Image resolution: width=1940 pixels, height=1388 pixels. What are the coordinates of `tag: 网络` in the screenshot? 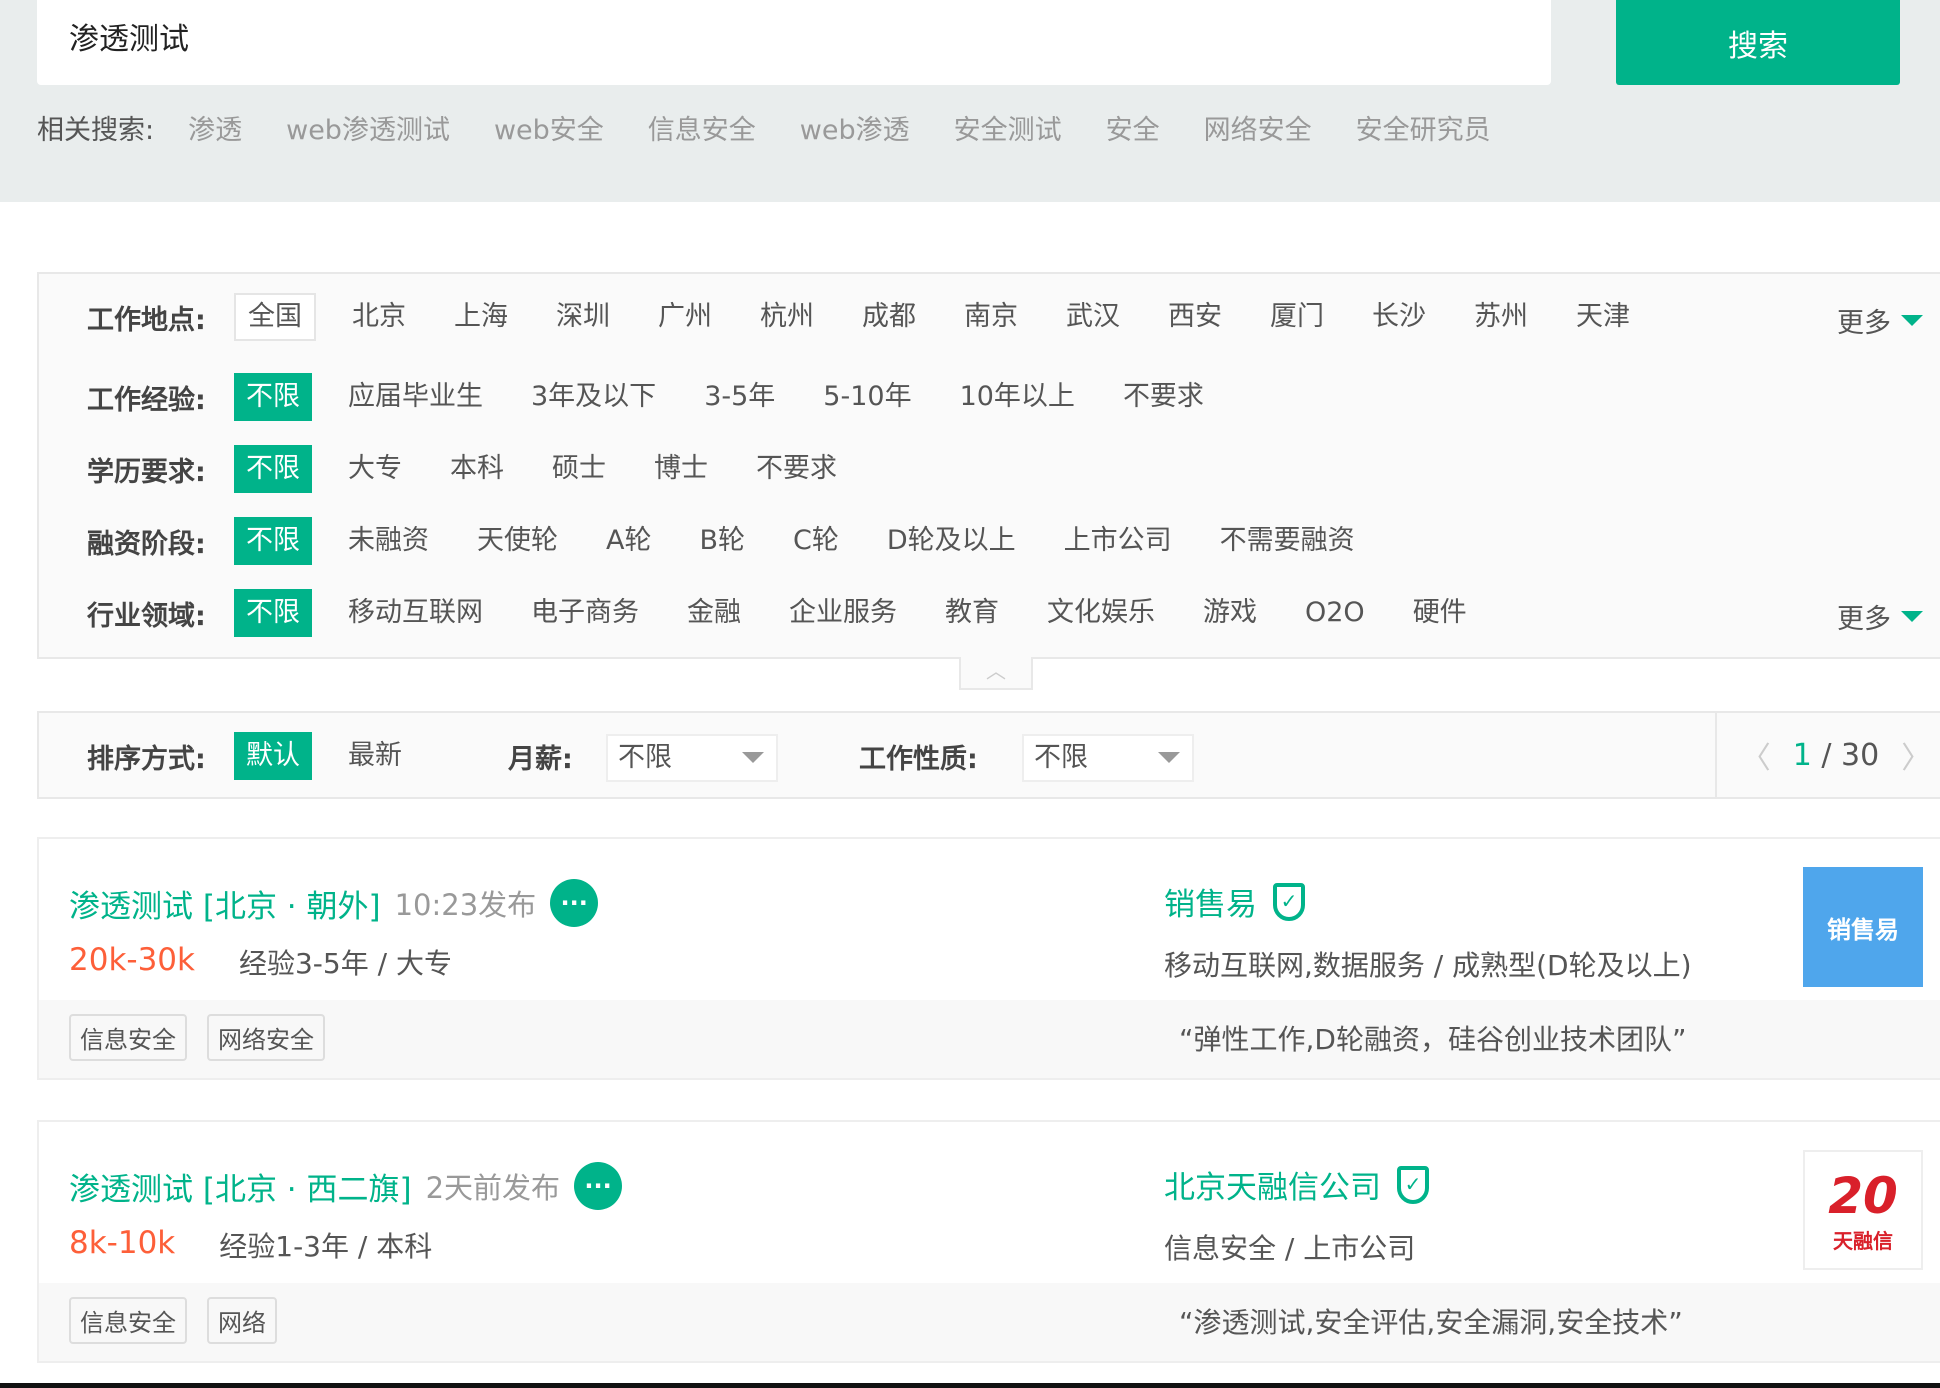 It's located at (242, 1320).